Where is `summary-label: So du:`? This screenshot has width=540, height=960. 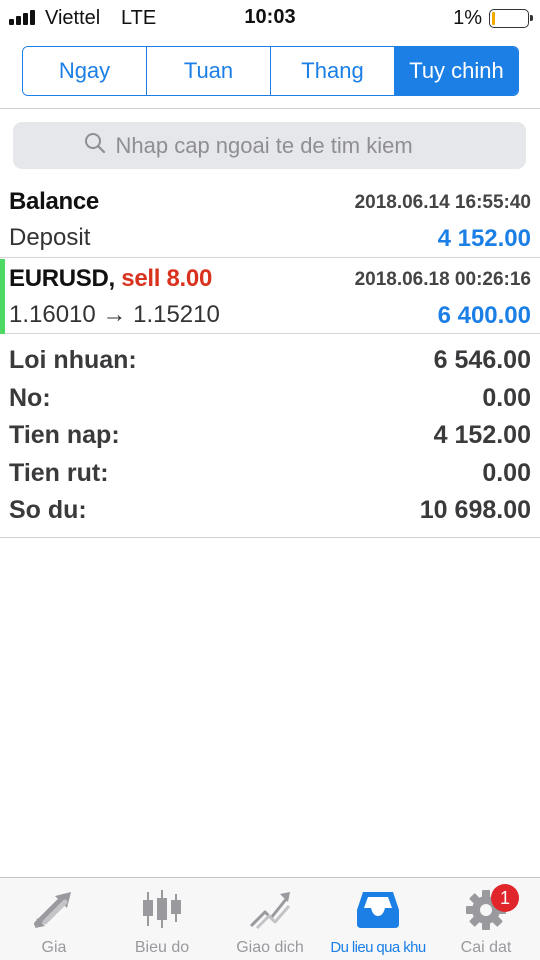 summary-label: So du: is located at coordinates (48, 510).